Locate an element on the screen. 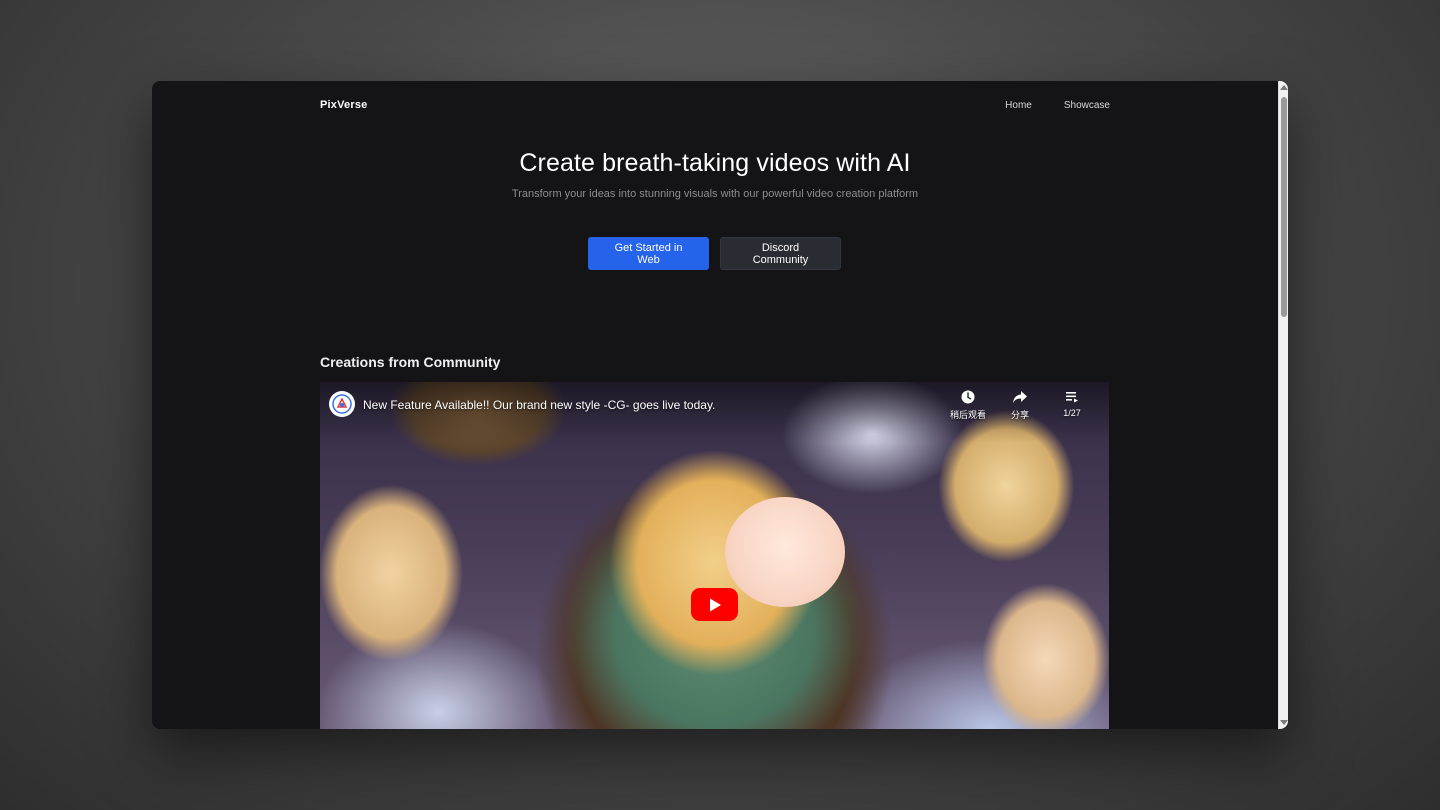 This screenshot has height=810, width=1440. nav-link-home: Home is located at coordinates (1018, 105).